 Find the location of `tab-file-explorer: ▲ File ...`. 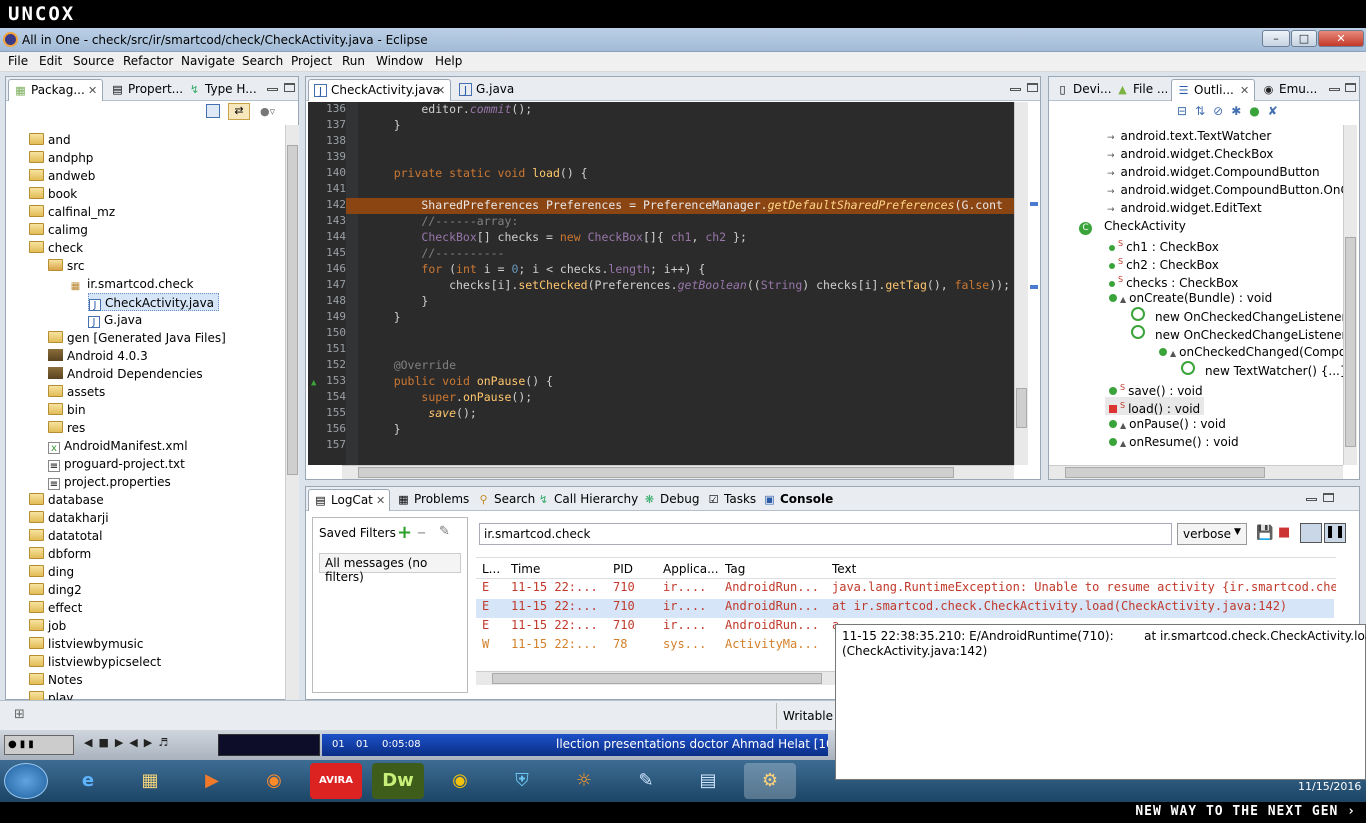

tab-file-explorer: ▲ File ... is located at coordinates (1142, 90).